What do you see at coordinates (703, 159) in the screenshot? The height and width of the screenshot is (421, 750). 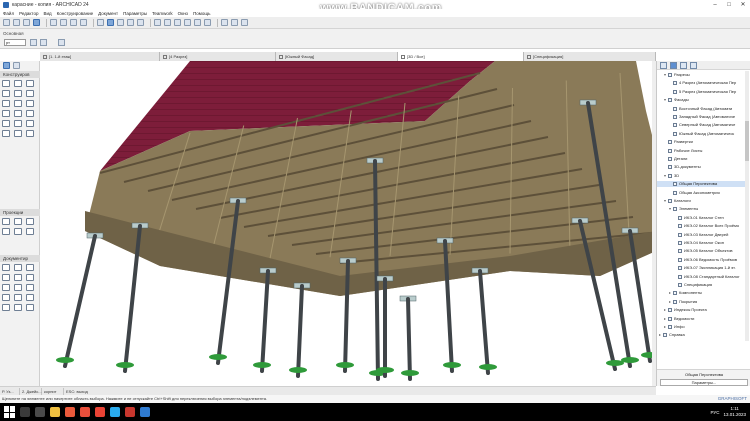 I see `navigator-item: Детали` at bounding box center [703, 159].